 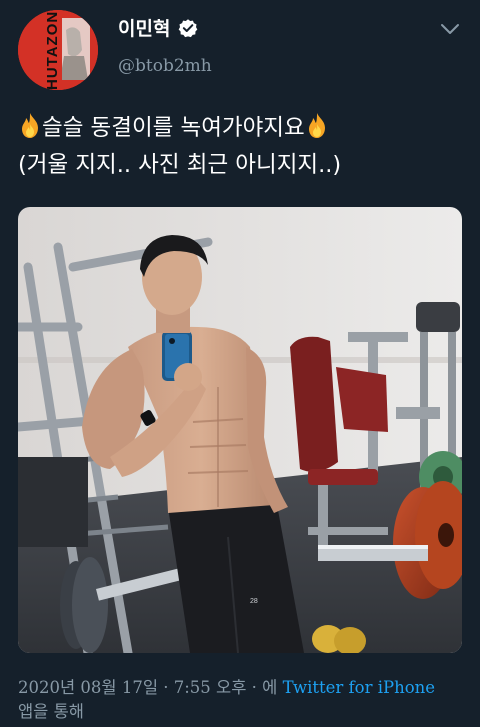 I want to click on timestamp: 2020년 08월 17일 · 7:55 오후 · 에, so click(x=150, y=687).